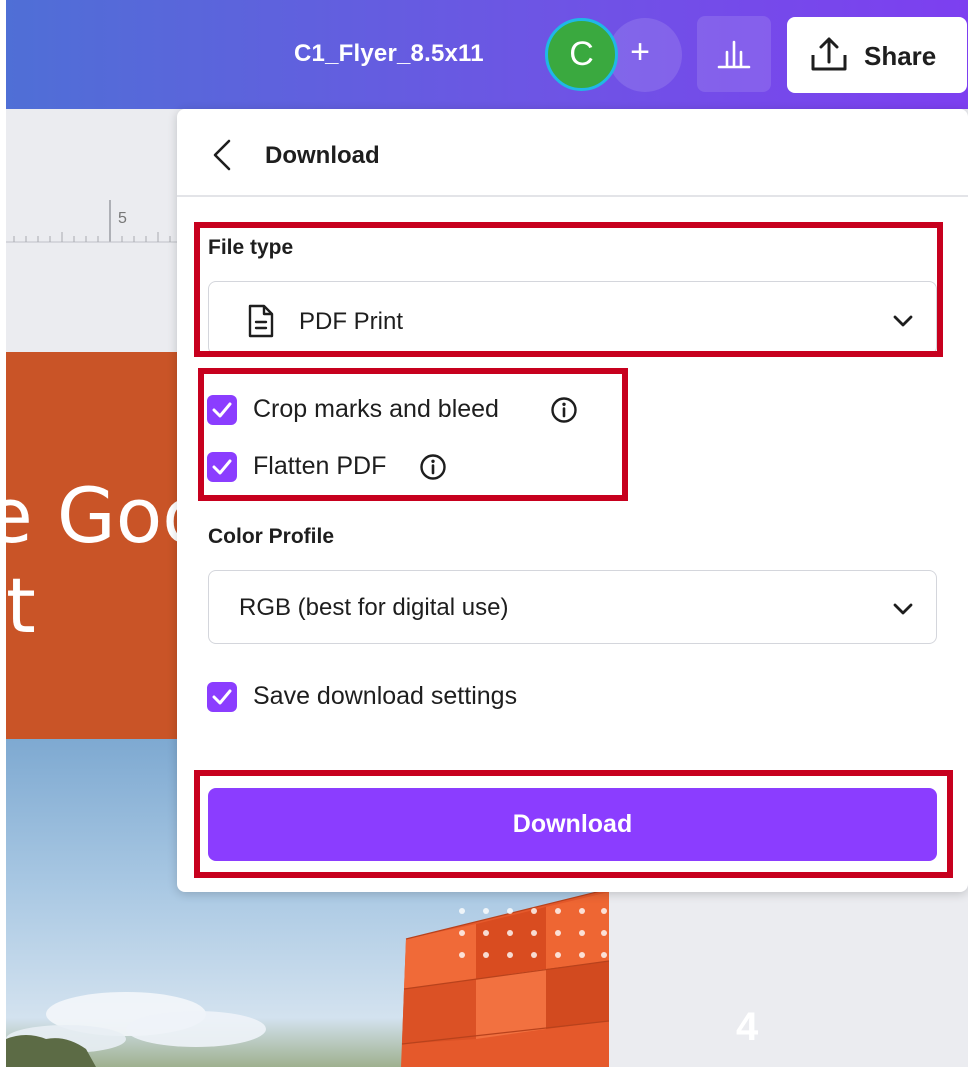 Image resolution: width=968 pixels, height=1067 pixels. I want to click on save-settings-label: Save download settings, so click(385, 696).